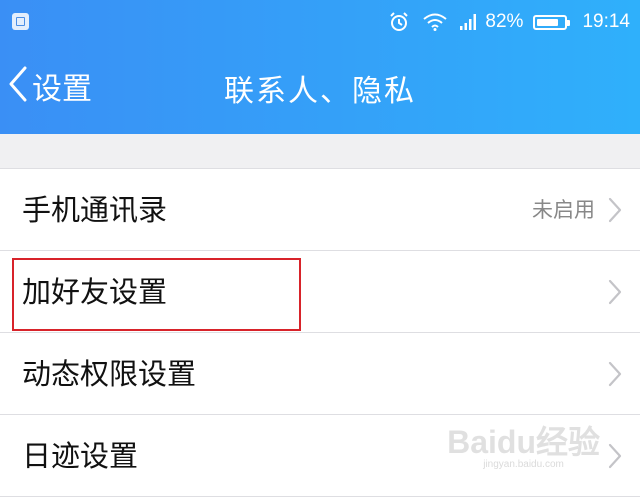 This screenshot has width=640, height=497. Describe the element at coordinates (320, 22) in the screenshot. I see `status-bar: 82% 19:14` at that location.